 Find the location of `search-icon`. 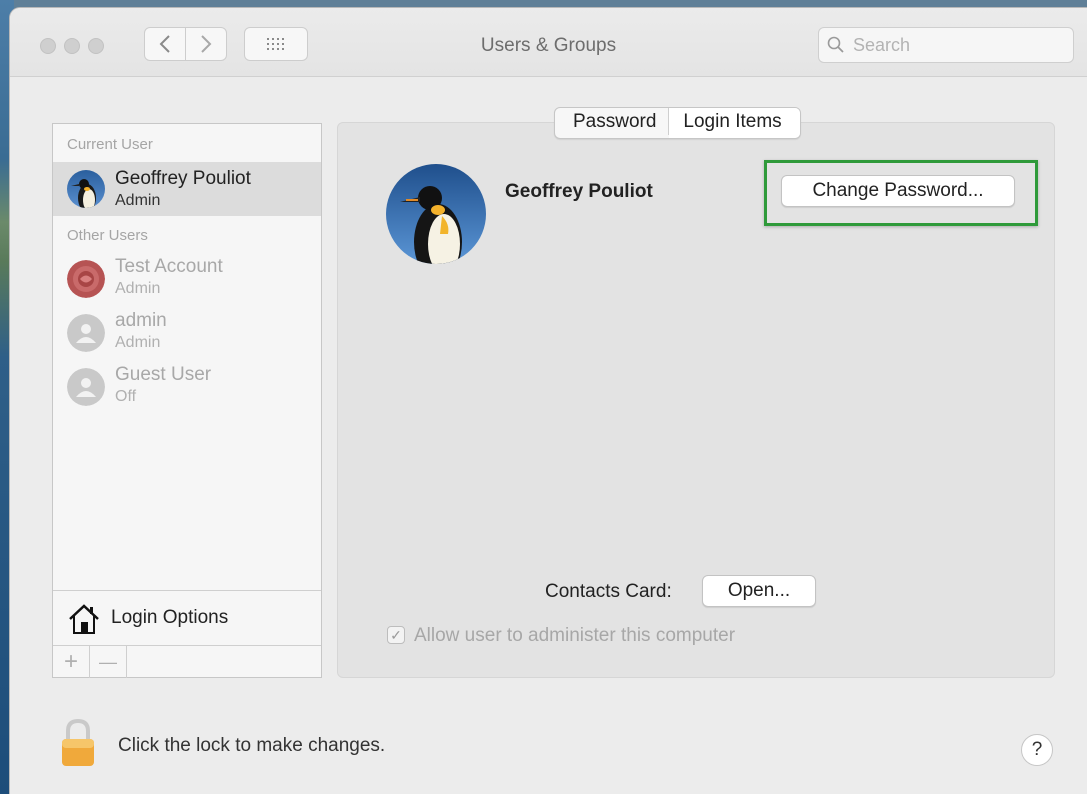

search-icon is located at coordinates (835, 44).